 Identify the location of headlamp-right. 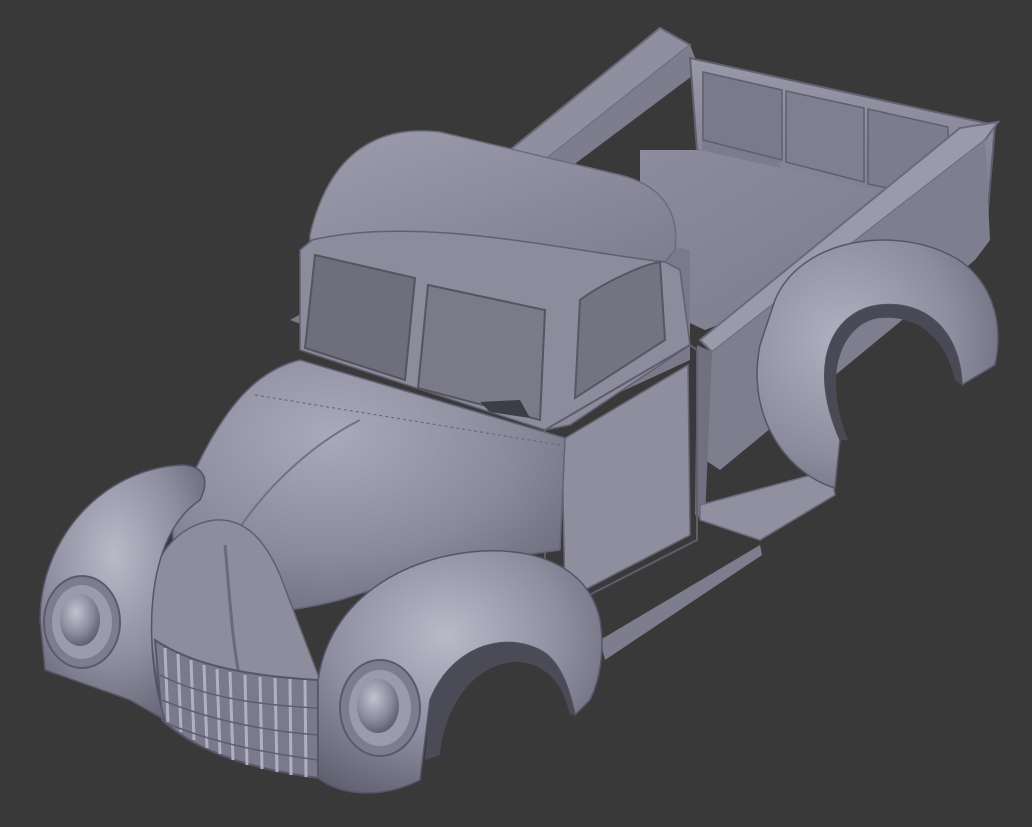
(380, 708).